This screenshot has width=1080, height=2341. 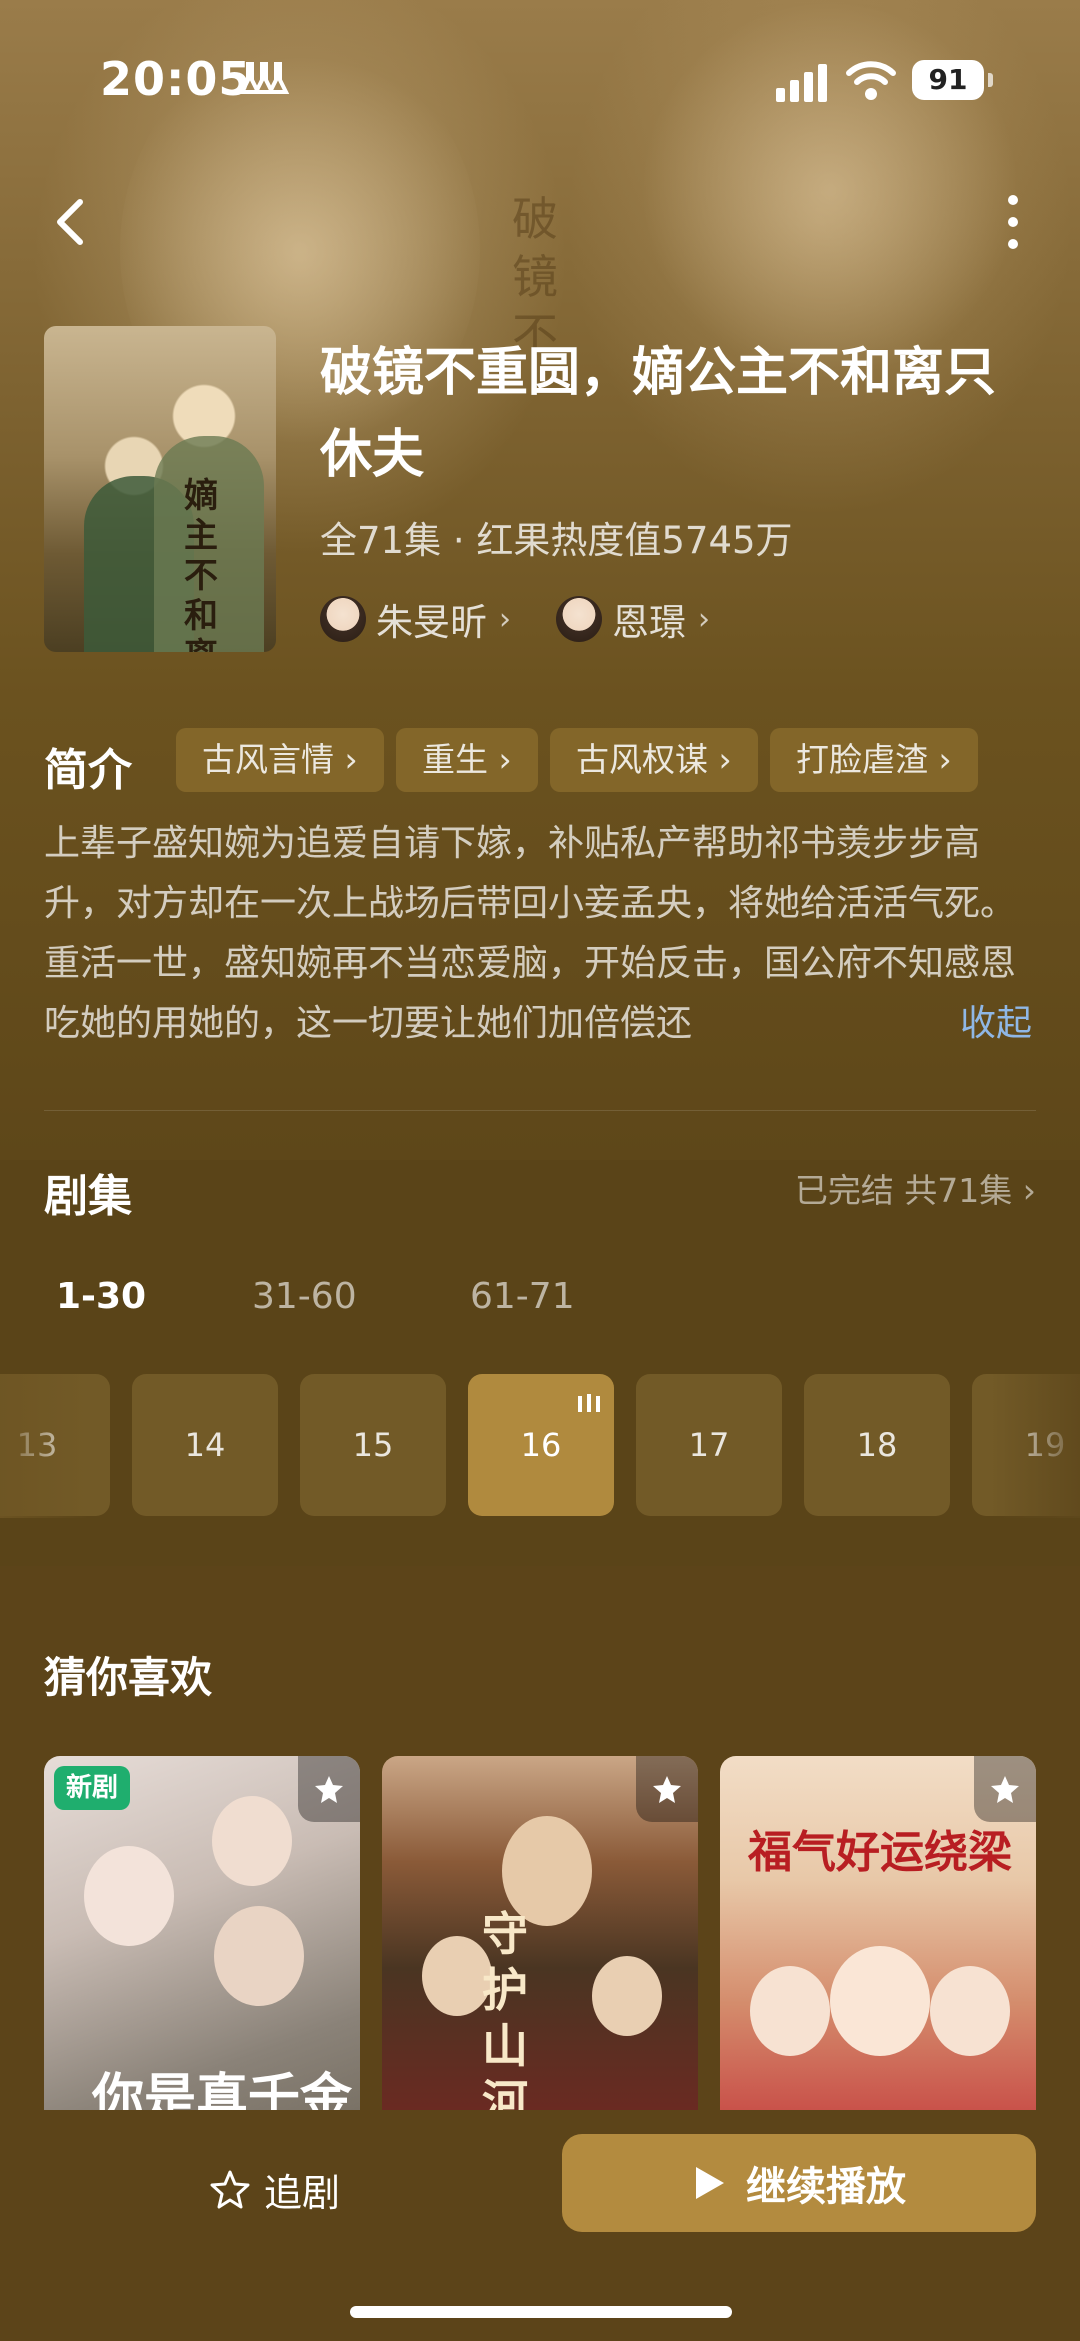 What do you see at coordinates (304, 1296) in the screenshot?
I see `tab-range-31-60: 31-60` at bounding box center [304, 1296].